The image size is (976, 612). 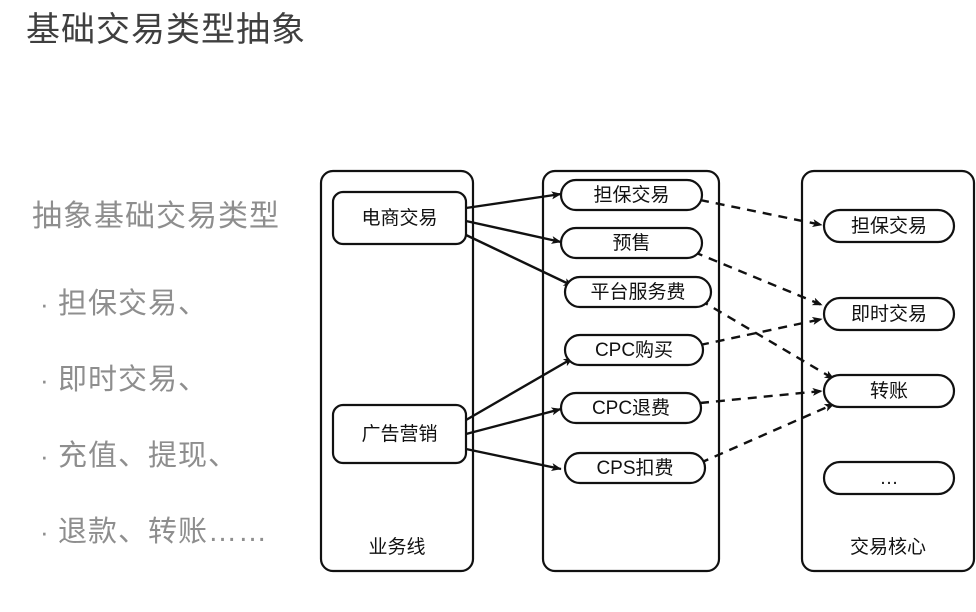 What do you see at coordinates (761, 213) in the screenshot?
I see `link-escrow-mid-to-escrow-core` at bounding box center [761, 213].